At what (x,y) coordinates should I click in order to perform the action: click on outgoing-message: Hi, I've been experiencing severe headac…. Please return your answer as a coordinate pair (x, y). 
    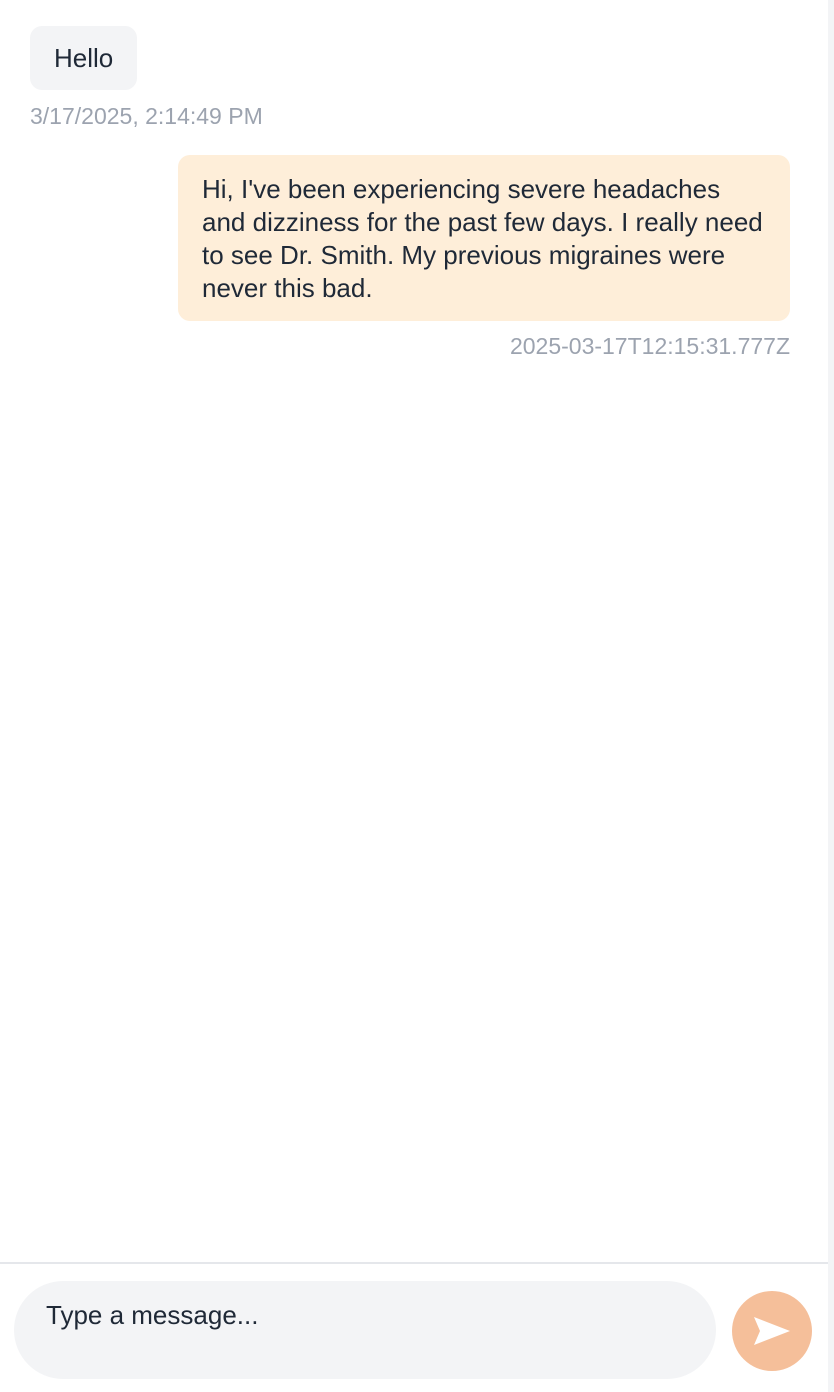
    Looking at the image, I should click on (484, 258).